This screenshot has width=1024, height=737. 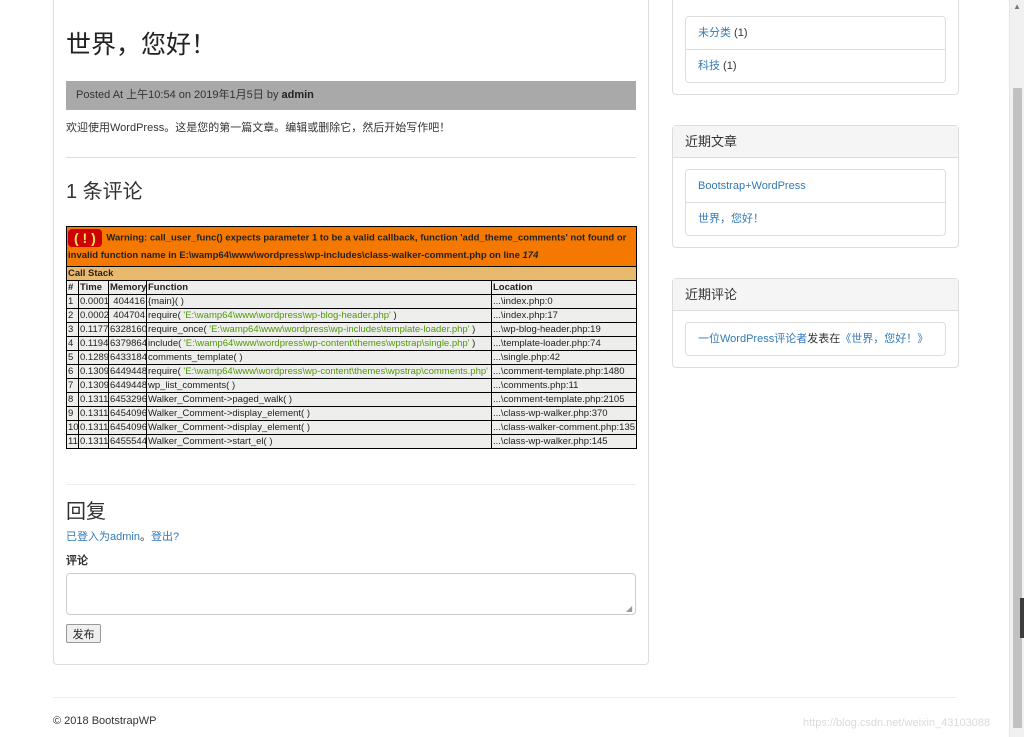 I want to click on row-memory: 6379864, so click(x=127, y=343).